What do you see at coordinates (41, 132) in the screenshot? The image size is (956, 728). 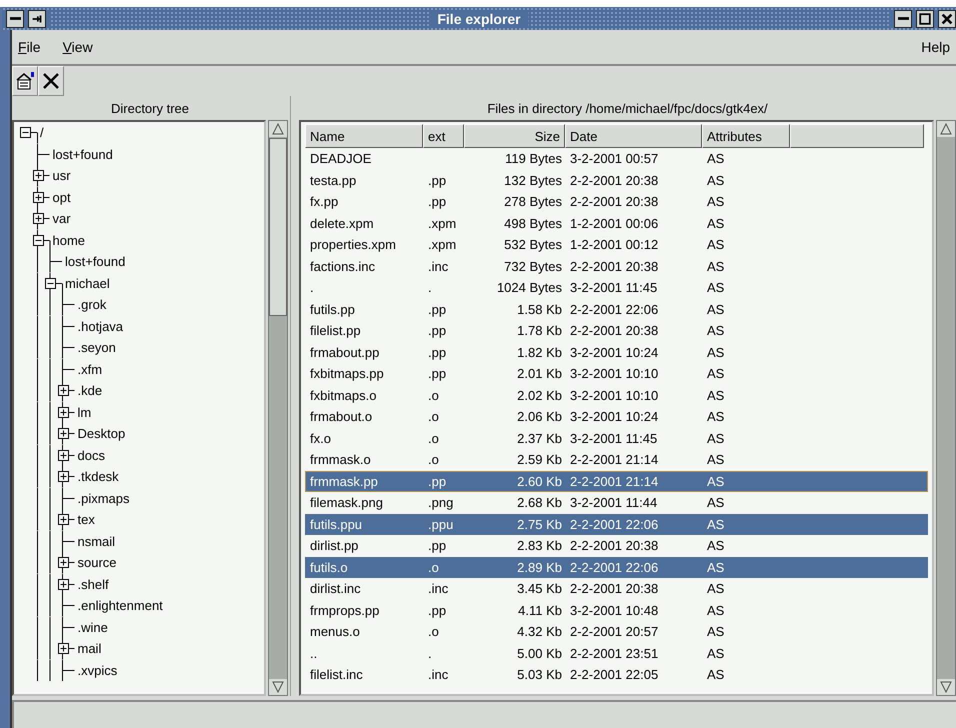 I see `tree-item: /` at bounding box center [41, 132].